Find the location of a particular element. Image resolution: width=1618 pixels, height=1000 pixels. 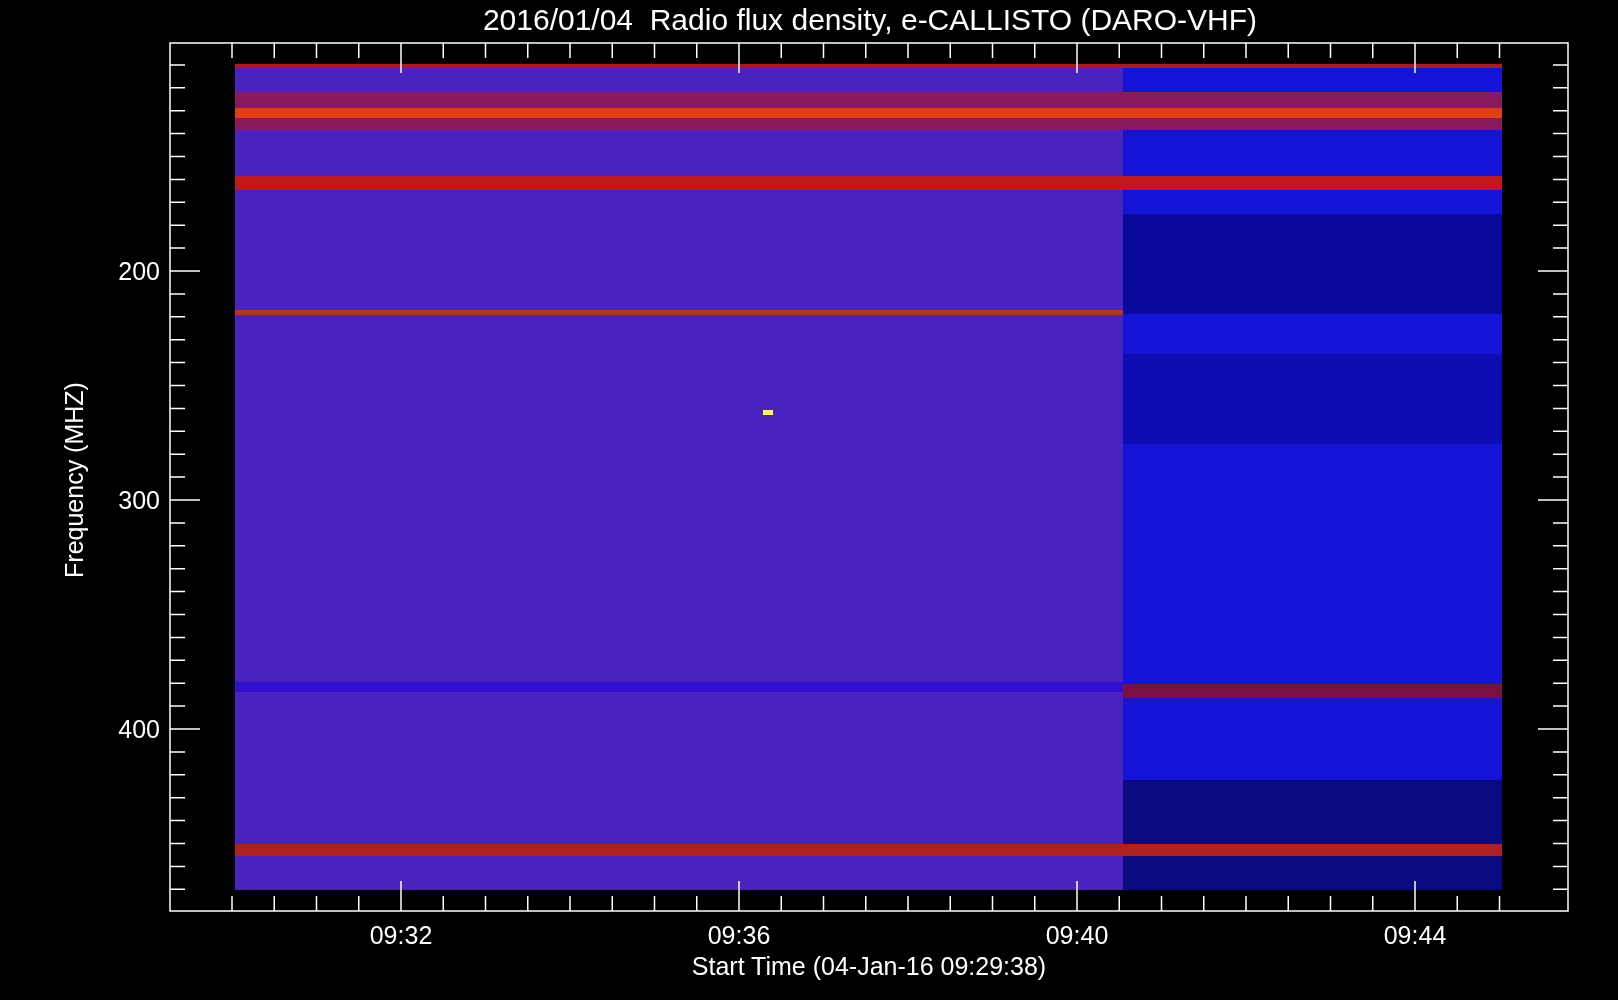

y-tick-label: 400 is located at coordinates (139, 729).